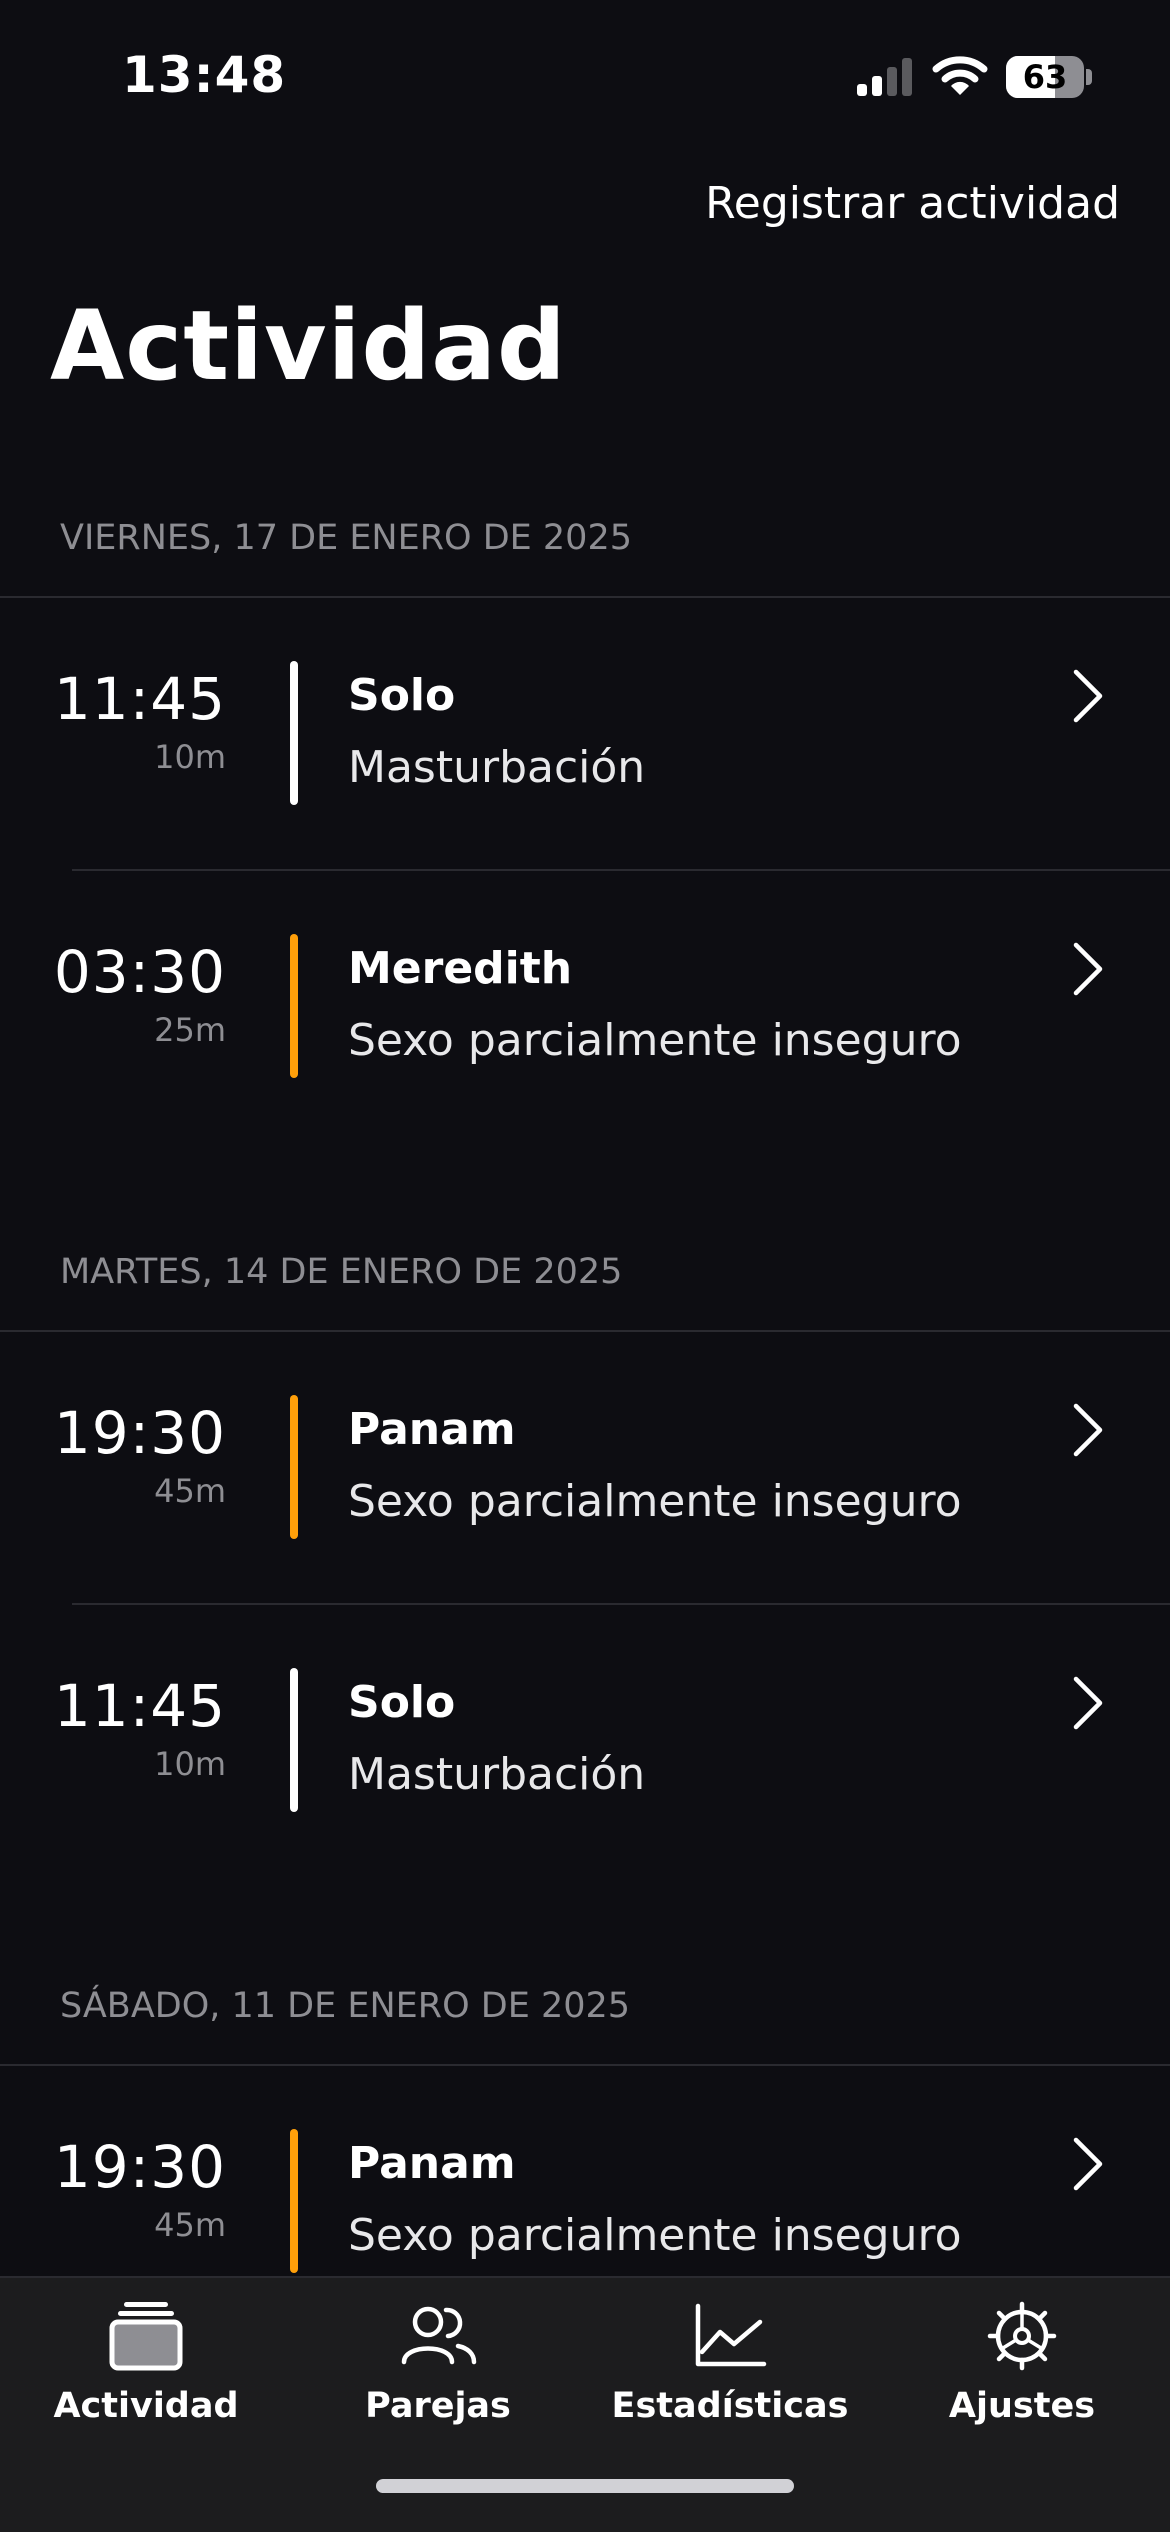  I want to click on home-indicator, so click(585, 2486).